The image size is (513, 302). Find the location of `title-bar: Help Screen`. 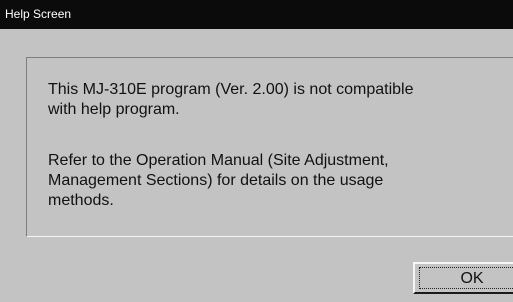

title-bar: Help Screen is located at coordinates (256, 14).